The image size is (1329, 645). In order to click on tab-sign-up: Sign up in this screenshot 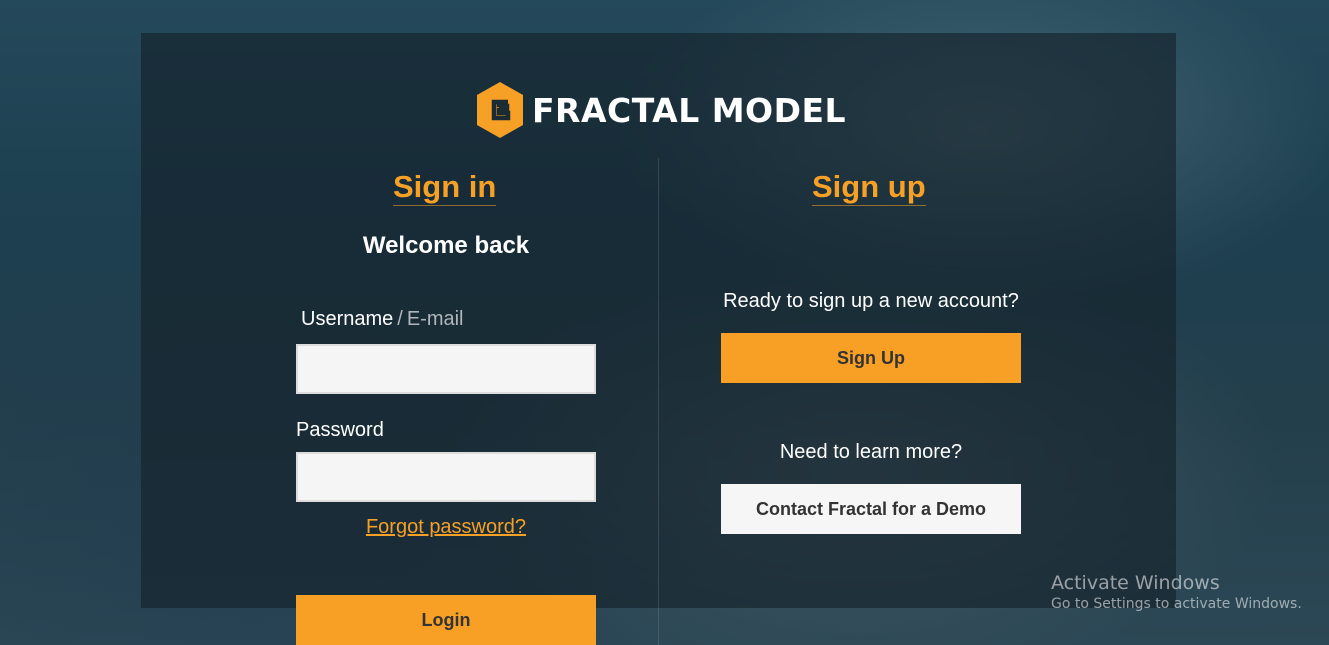, I will do `click(869, 188)`.